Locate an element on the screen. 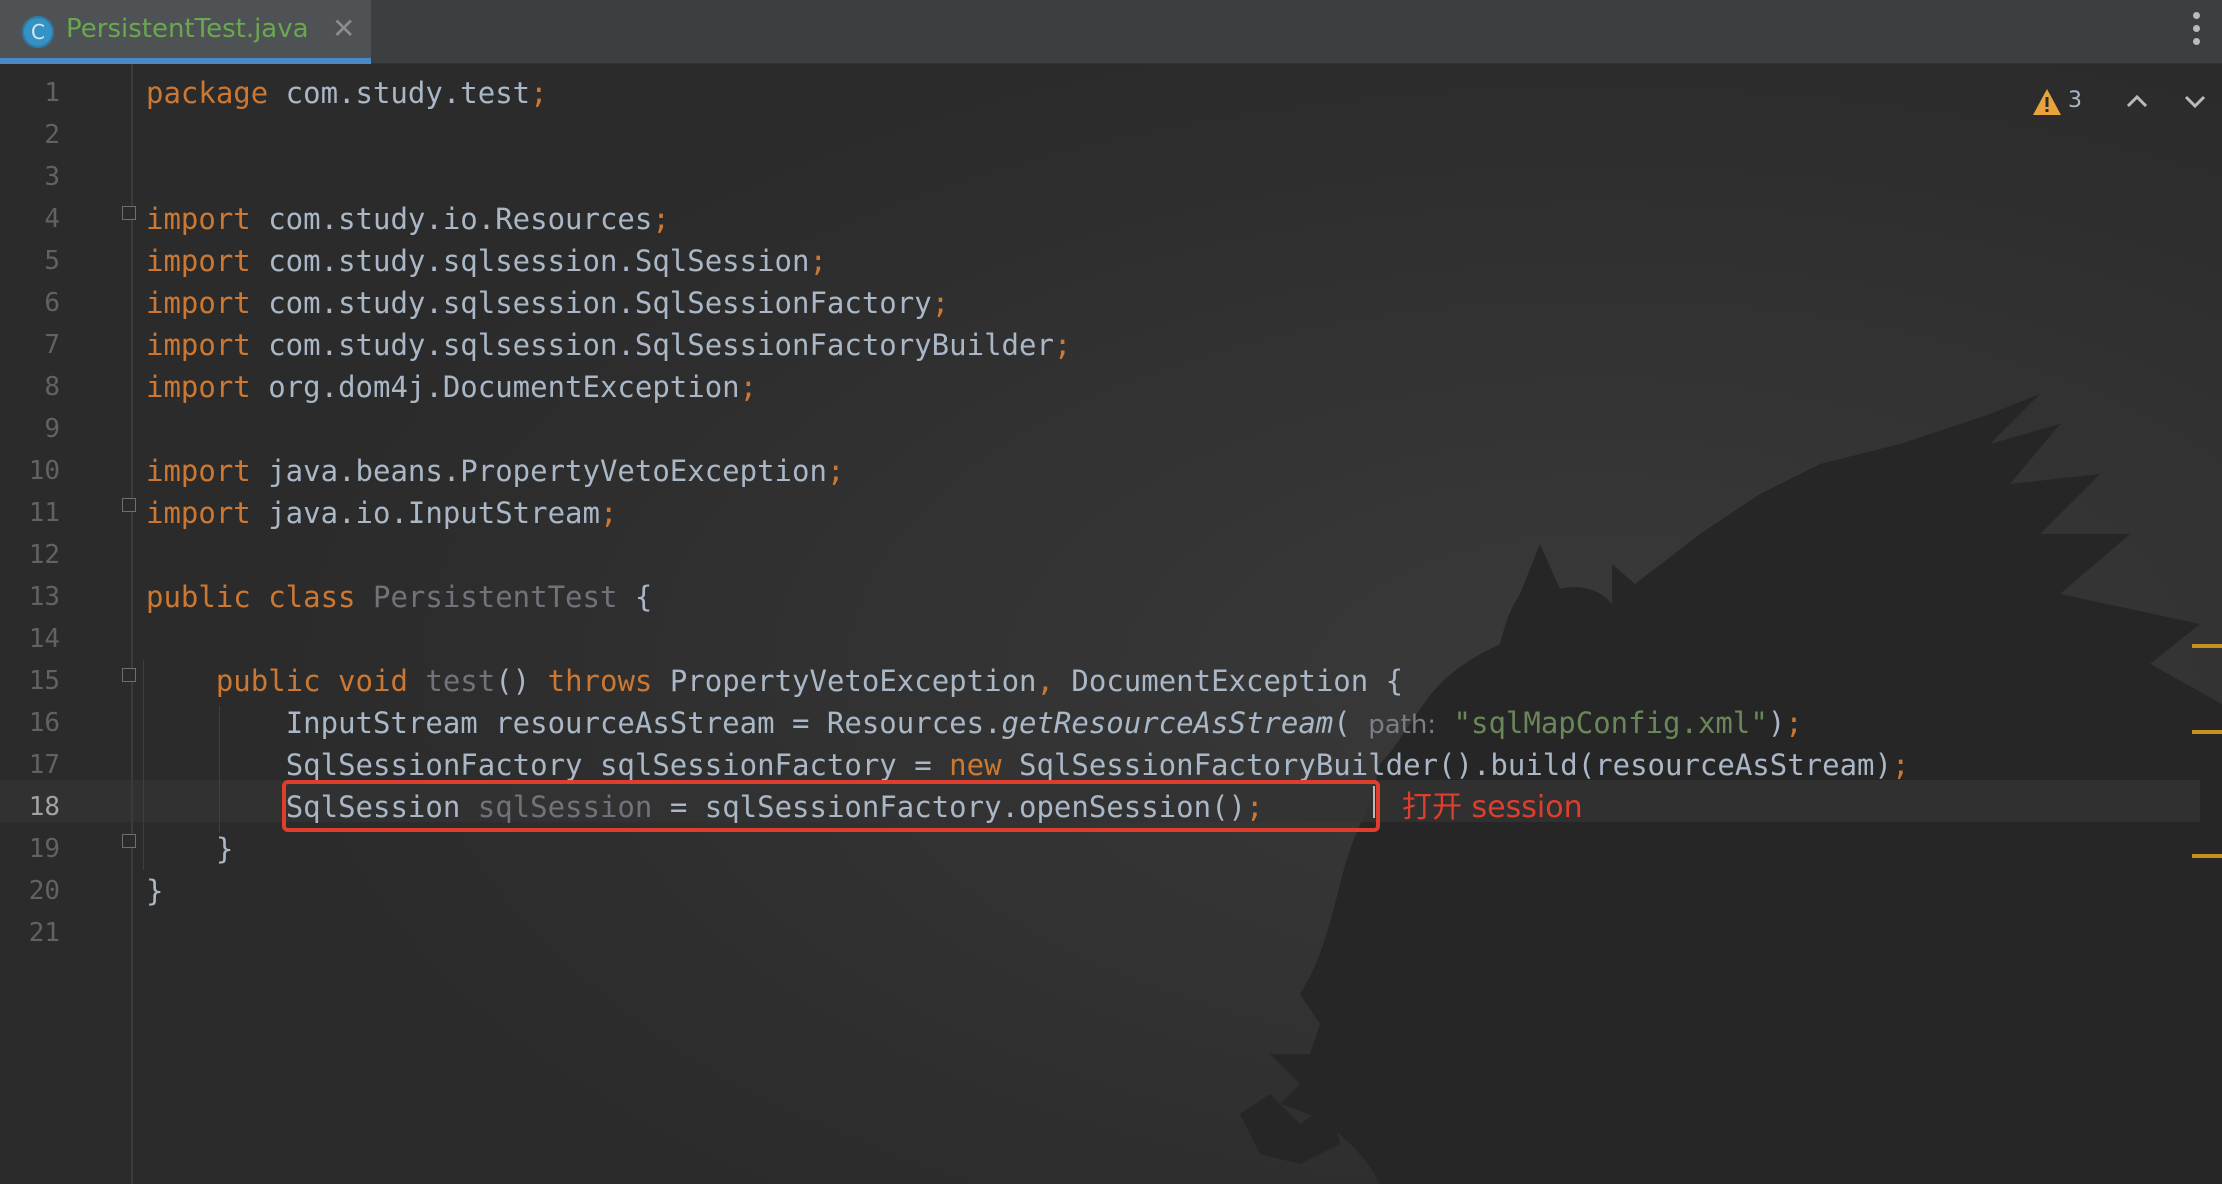 This screenshot has width=2222, height=1184. next-highlight-icon is located at coordinates (2195, 101).